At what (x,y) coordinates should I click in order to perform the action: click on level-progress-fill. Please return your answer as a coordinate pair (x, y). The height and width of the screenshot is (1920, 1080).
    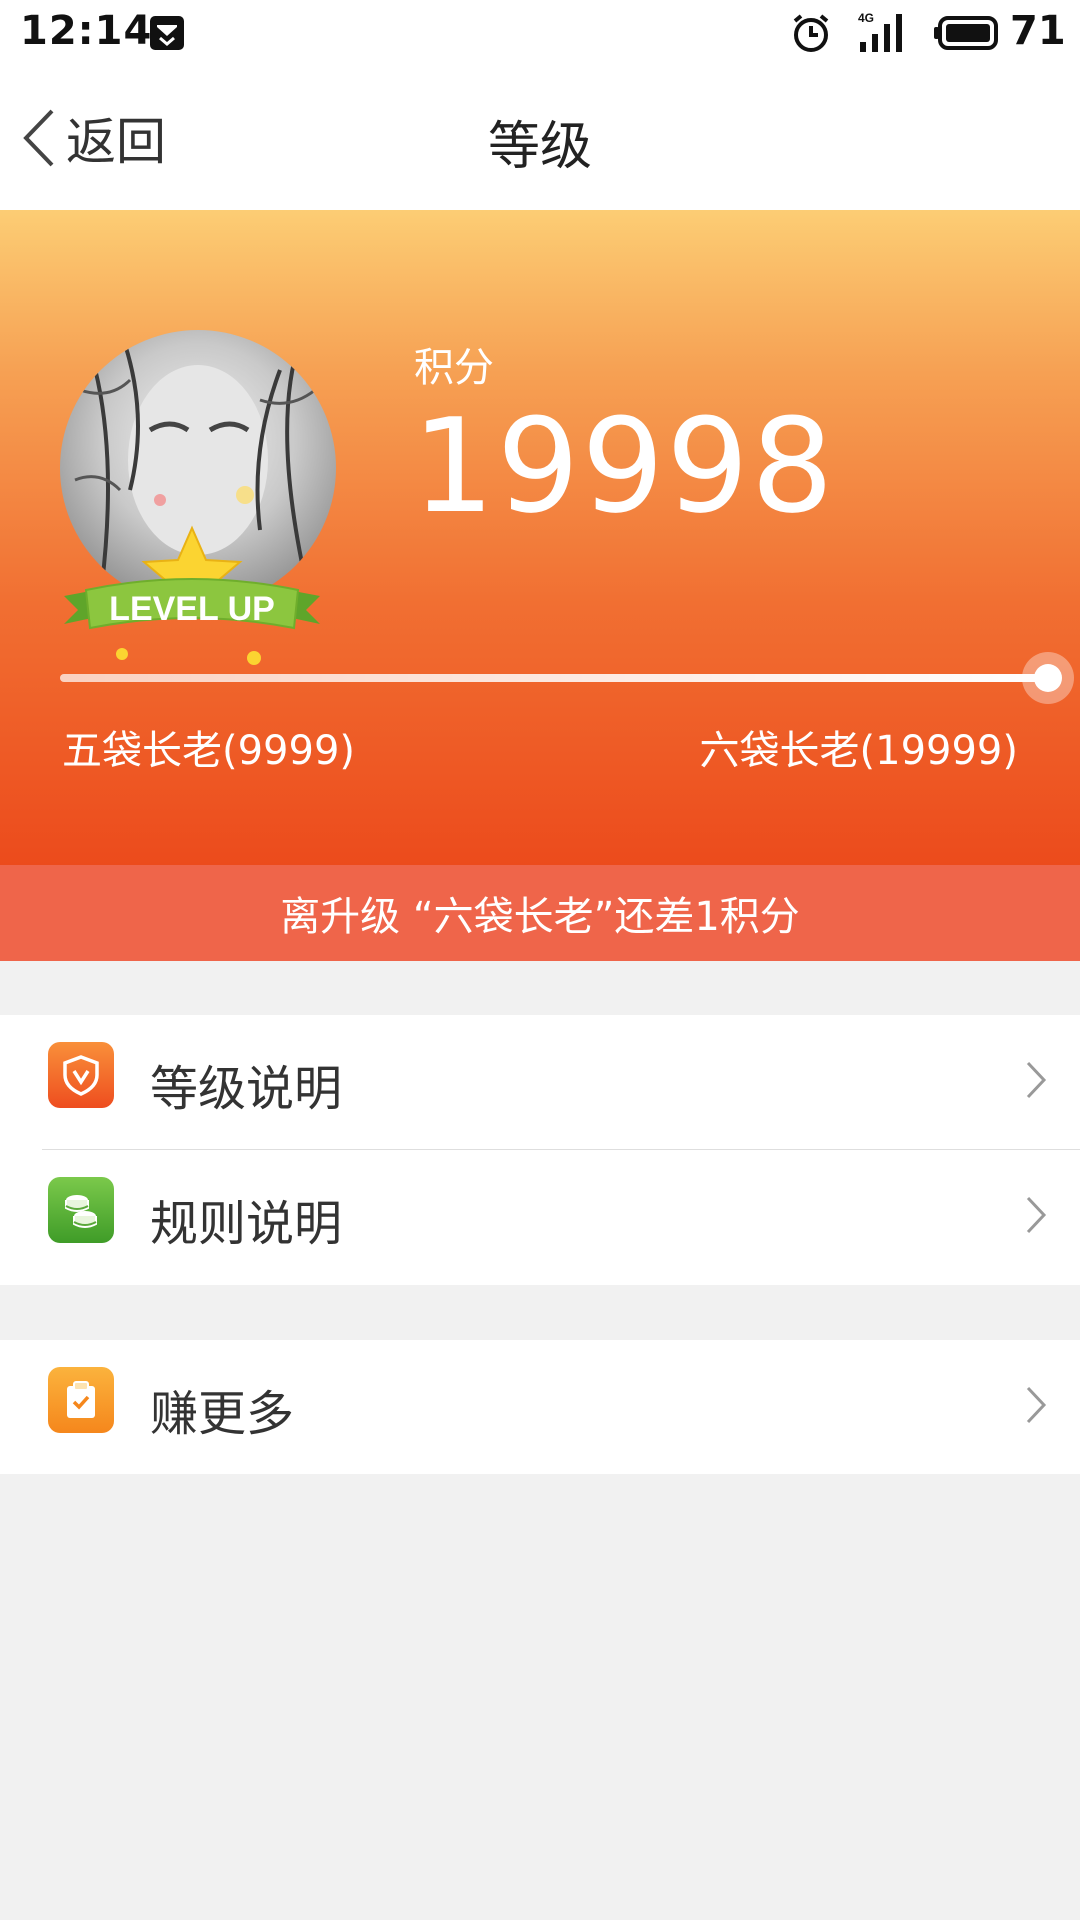
    Looking at the image, I should click on (554, 678).